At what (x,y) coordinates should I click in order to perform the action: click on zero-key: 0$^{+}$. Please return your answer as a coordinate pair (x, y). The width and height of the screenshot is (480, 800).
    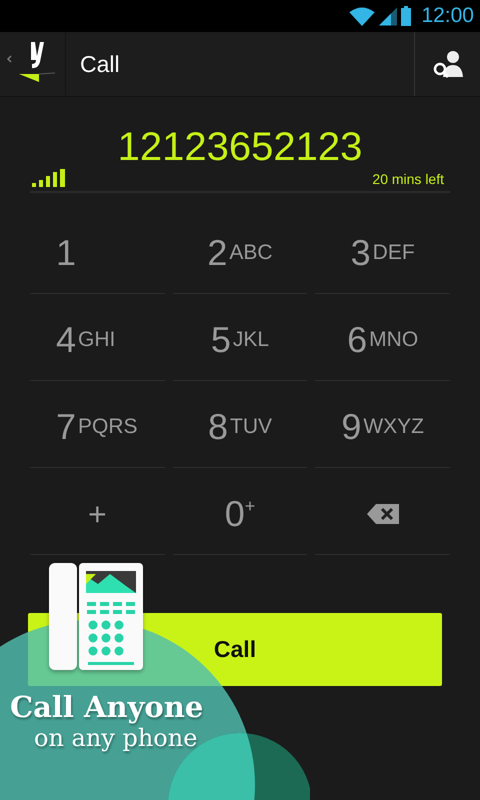
    Looking at the image, I should click on (240, 514).